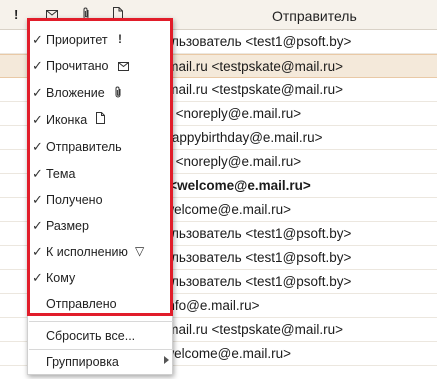 The height and width of the screenshot is (379, 437). What do you see at coordinates (101, 175) in the screenshot?
I see `menu-item-subject: ✓ Тема` at bounding box center [101, 175].